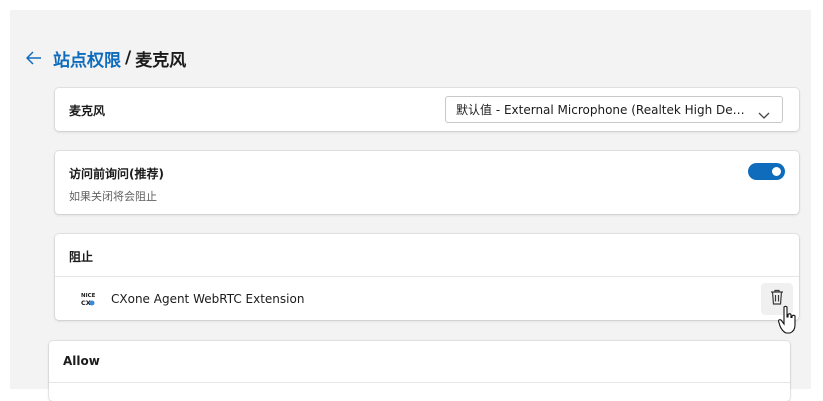  Describe the element at coordinates (81, 361) in the screenshot. I see `allow-title: Allow` at that location.